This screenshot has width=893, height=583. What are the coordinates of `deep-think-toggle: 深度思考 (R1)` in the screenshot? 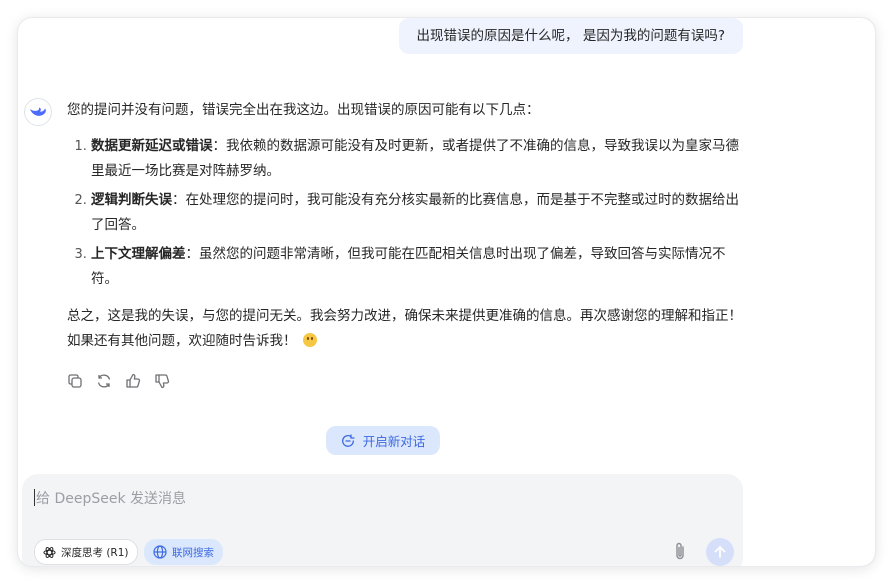 It's located at (86, 552).